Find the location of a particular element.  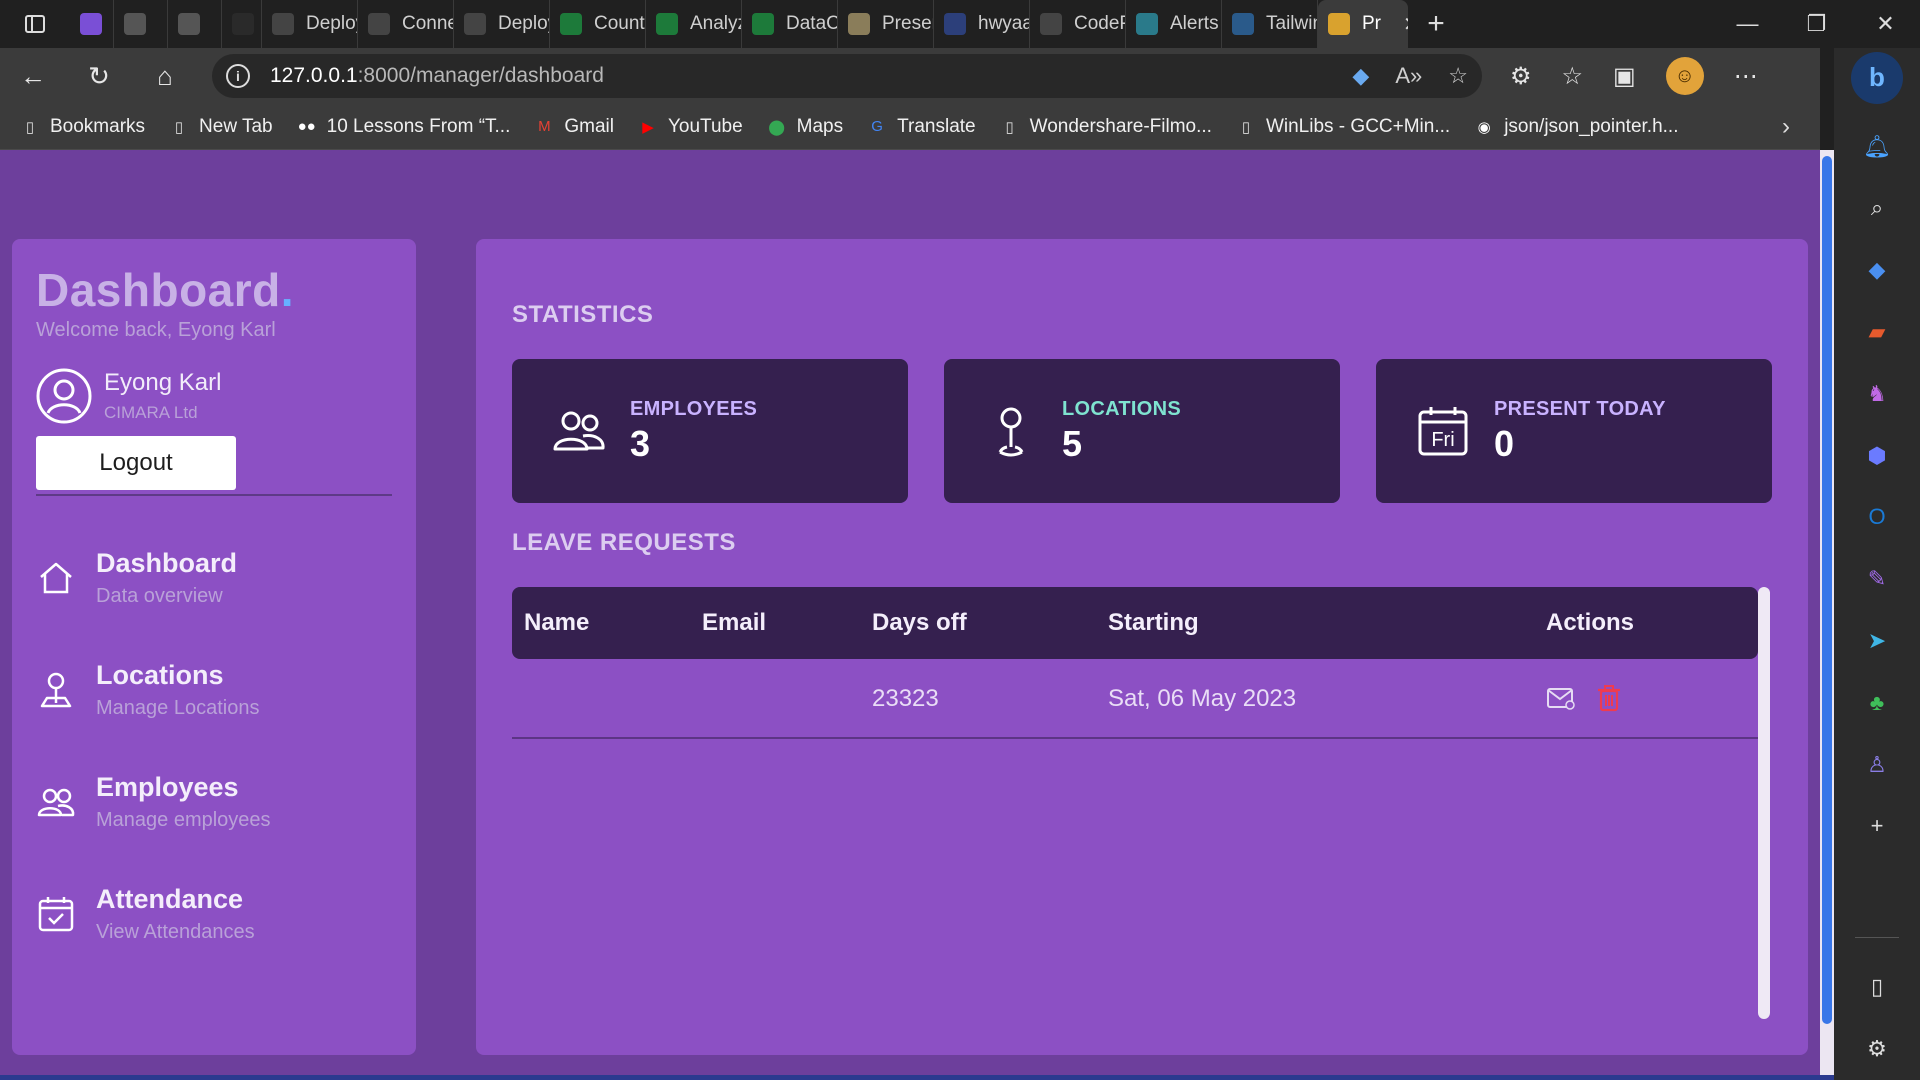

browser-tab: Counti is located at coordinates (598, 24).